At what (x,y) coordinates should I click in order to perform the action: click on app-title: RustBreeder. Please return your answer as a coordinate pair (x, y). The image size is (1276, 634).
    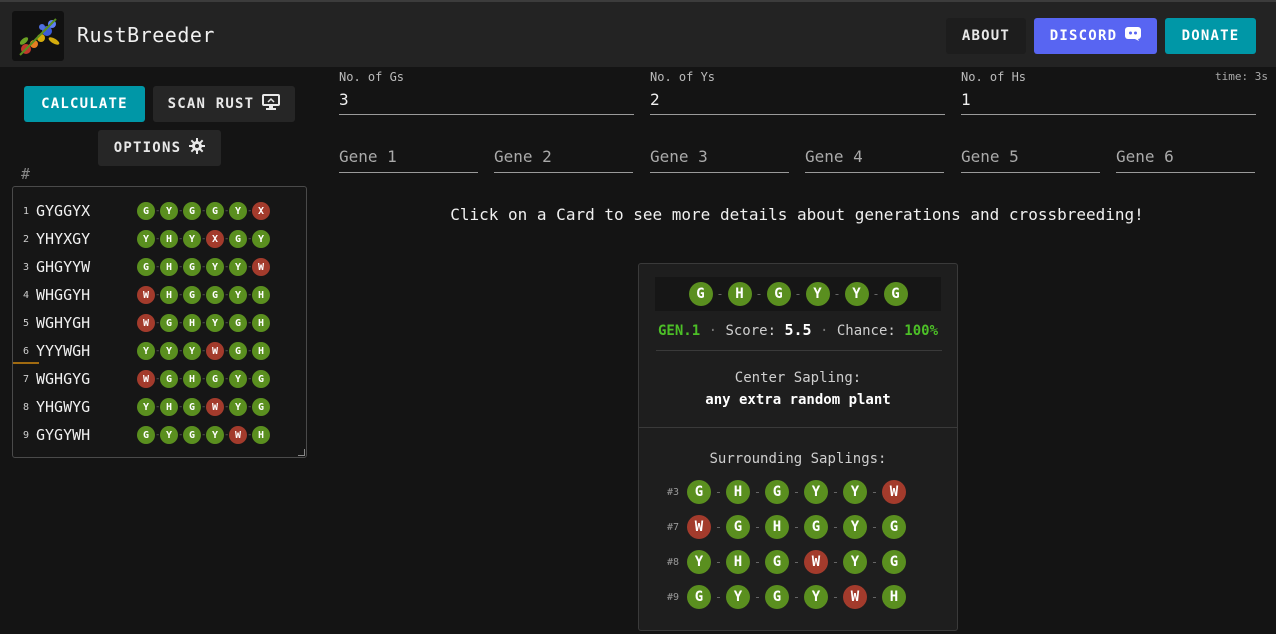
    Looking at the image, I should click on (146, 35).